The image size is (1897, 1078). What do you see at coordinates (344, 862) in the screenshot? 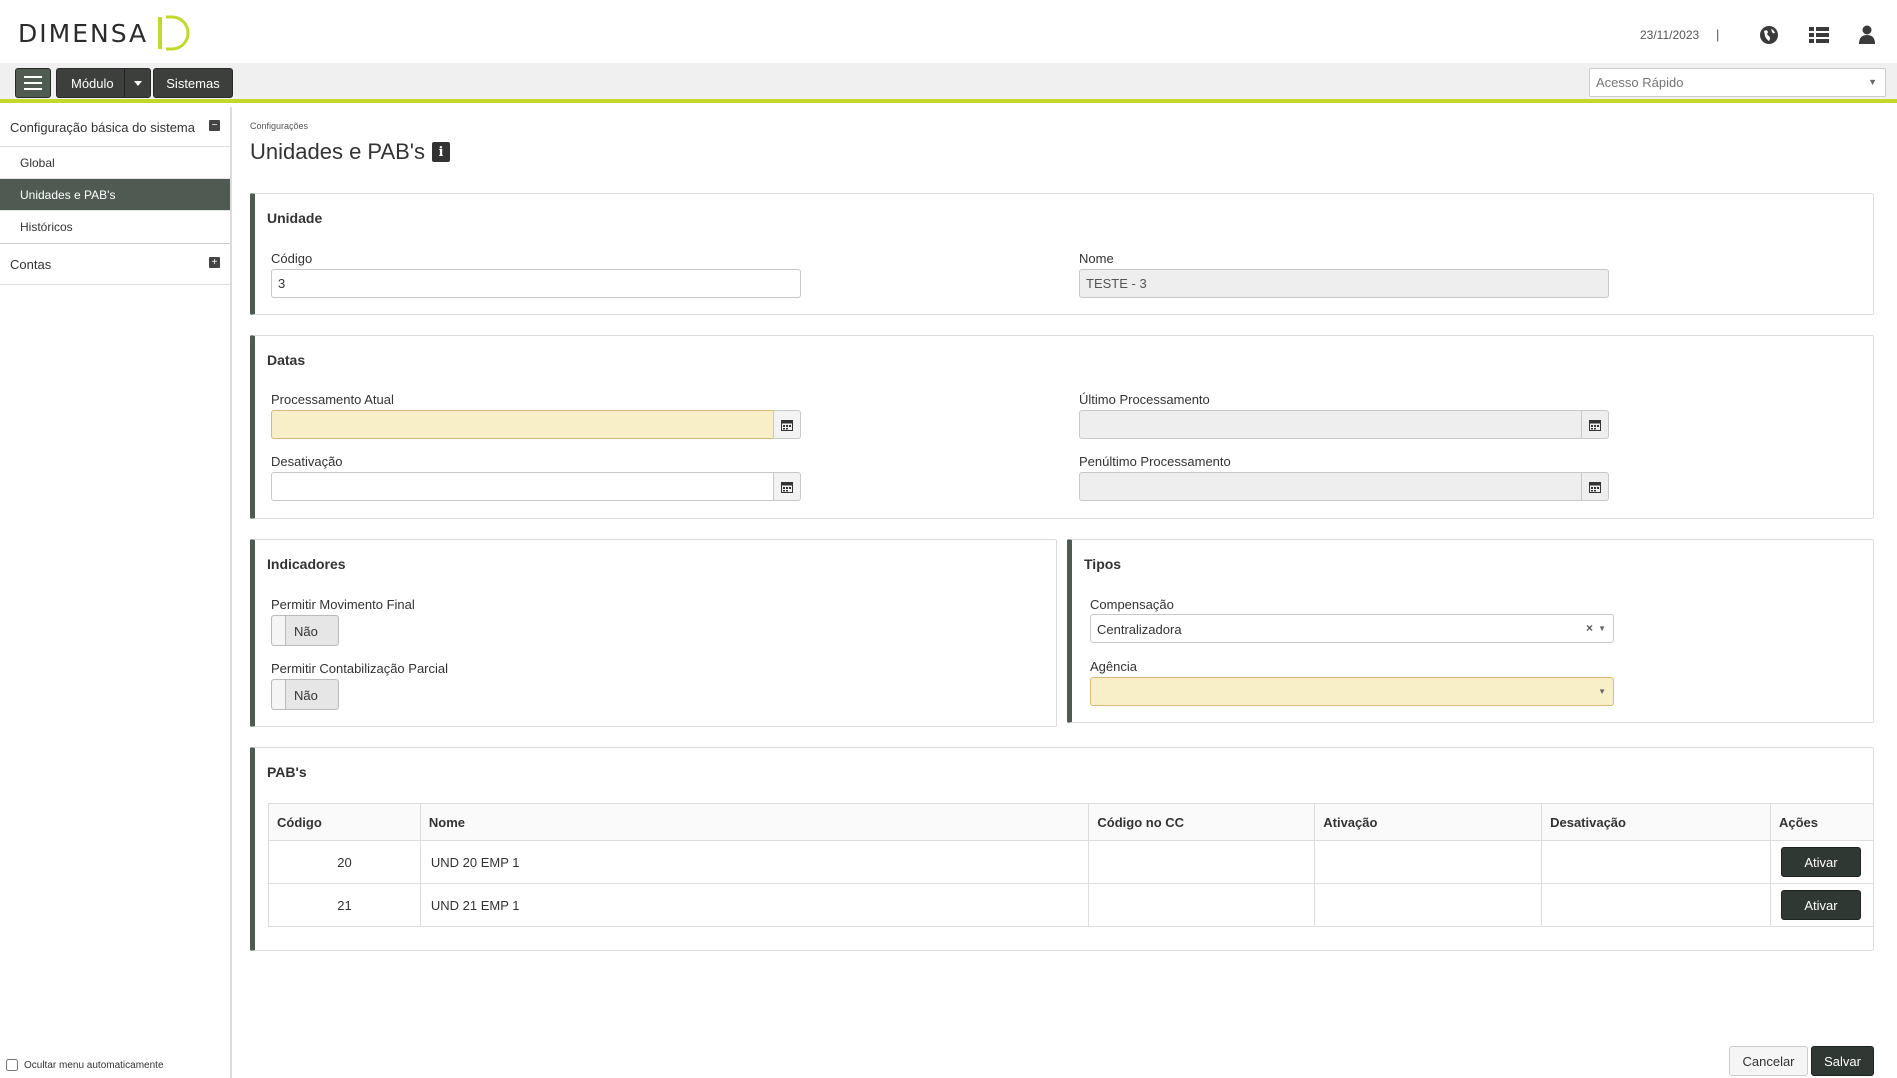
I see `cell-codigo: 20` at bounding box center [344, 862].